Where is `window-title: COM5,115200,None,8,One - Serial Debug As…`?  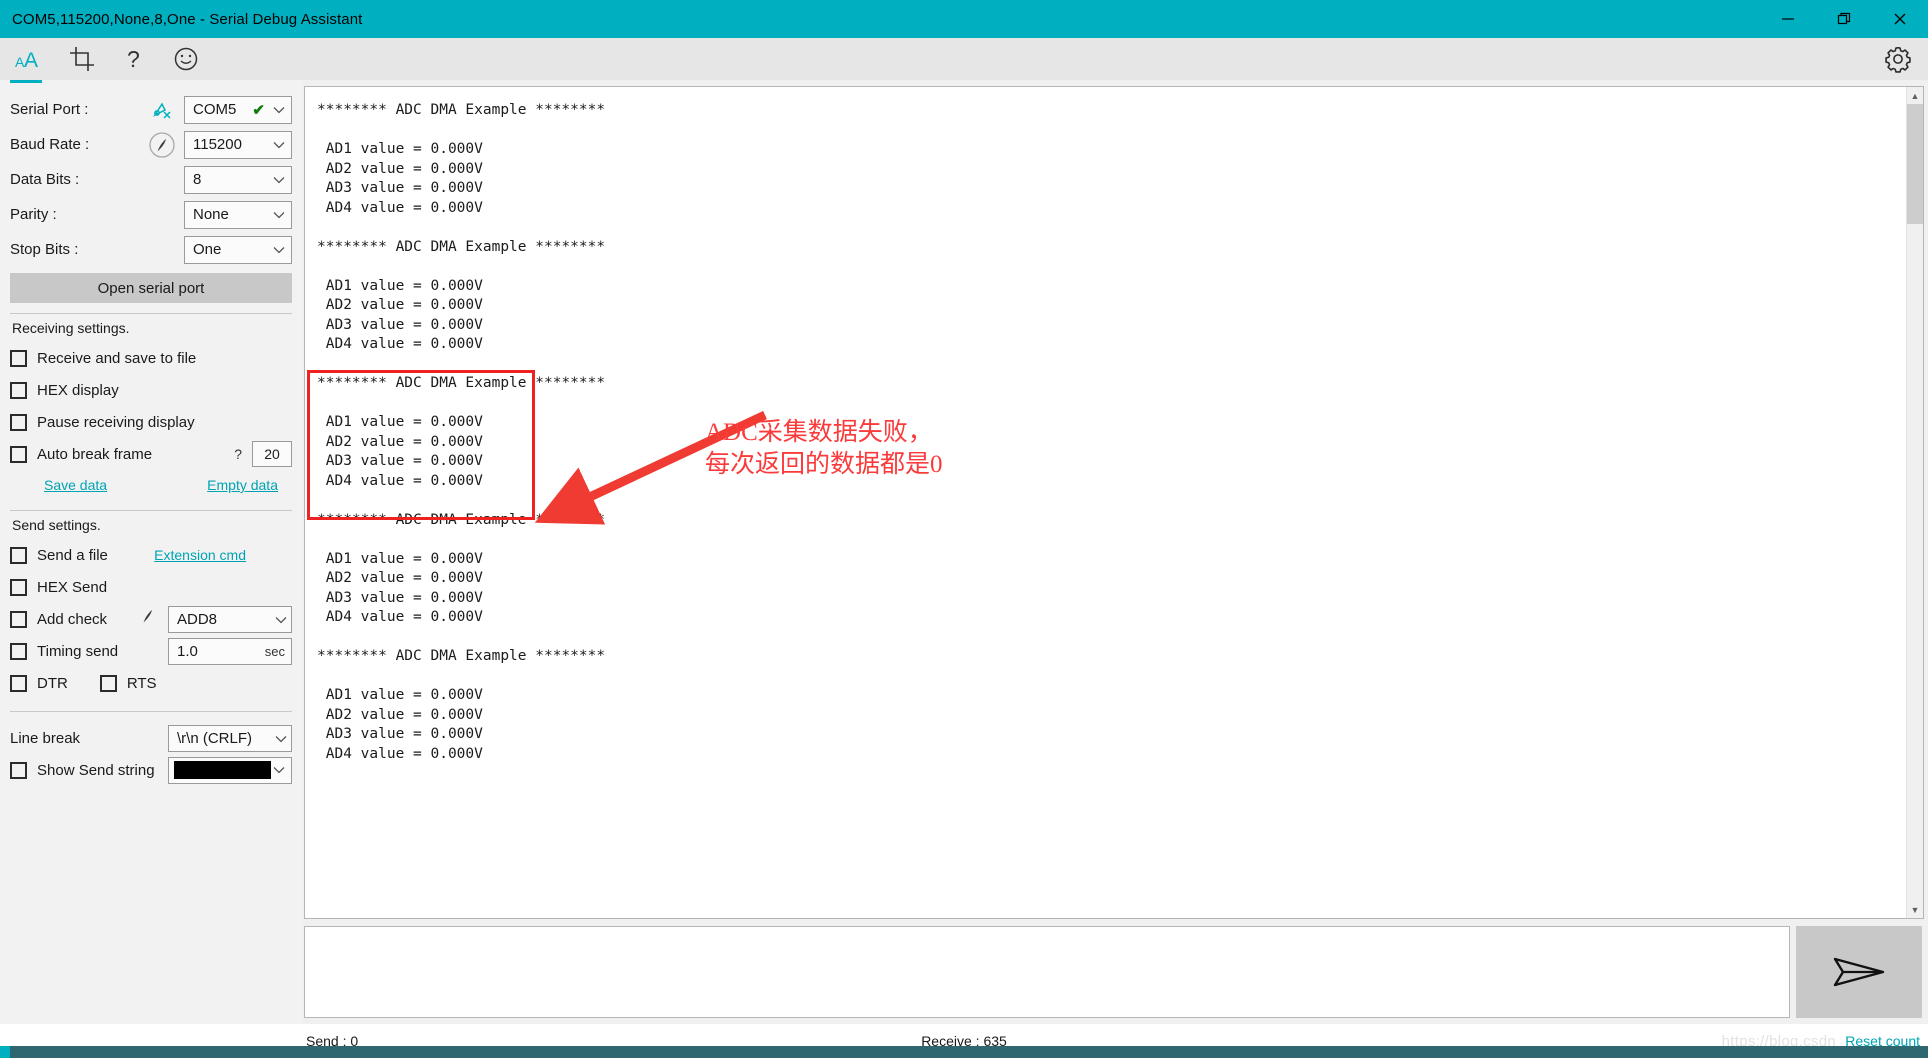
window-title: COM5,115200,None,8,One - Serial Debug As… is located at coordinates (187, 19).